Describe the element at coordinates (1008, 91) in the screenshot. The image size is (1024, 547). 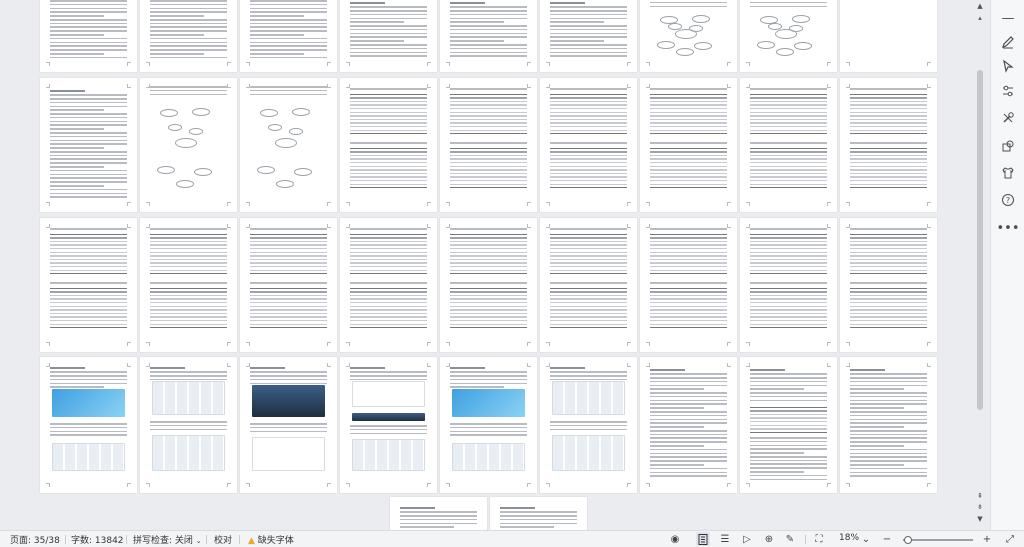
I see `adjust-icon` at that location.